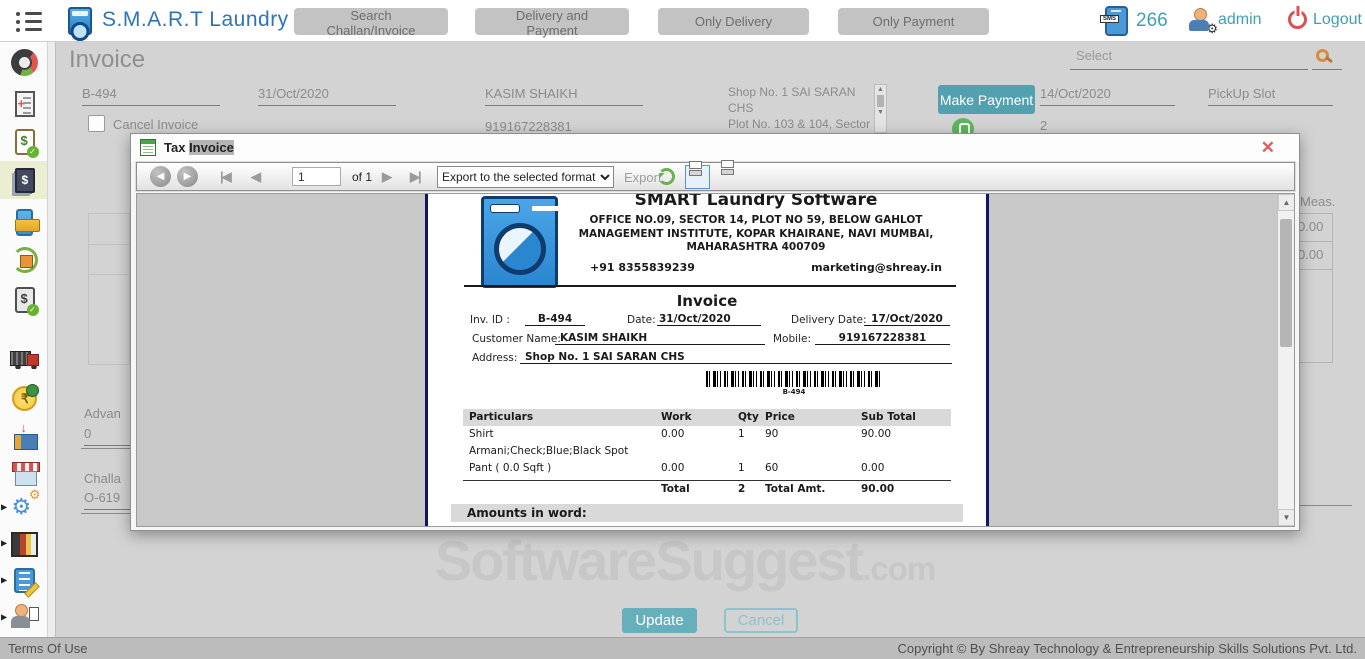 This screenshot has height=659, width=1365. What do you see at coordinates (327, 96) in the screenshot?
I see `invoice-date-field: 31/Oct/2020` at bounding box center [327, 96].